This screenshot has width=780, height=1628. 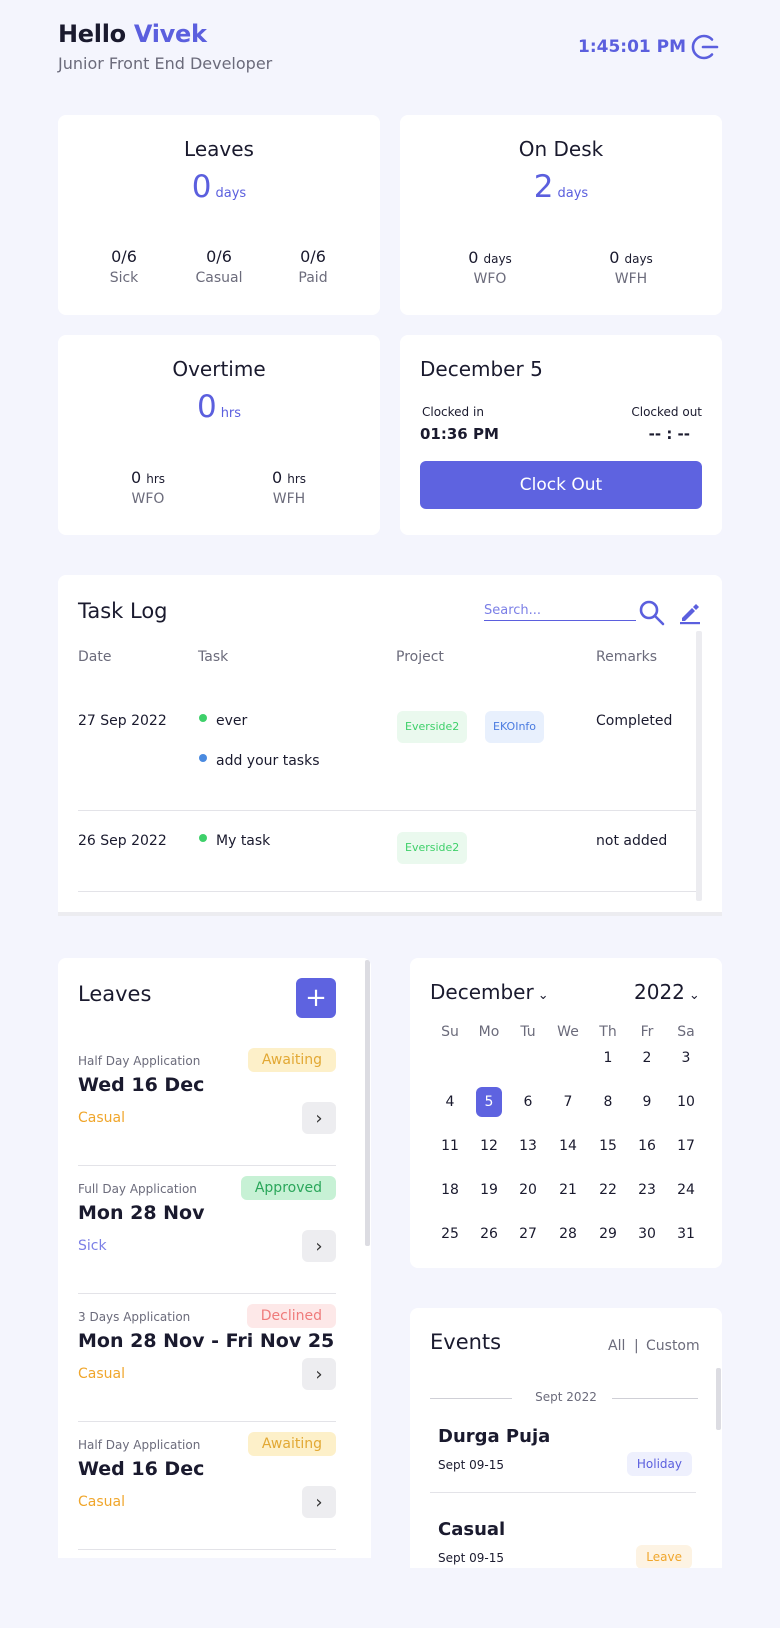 What do you see at coordinates (690, 613) in the screenshot?
I see `edit-icon` at bounding box center [690, 613].